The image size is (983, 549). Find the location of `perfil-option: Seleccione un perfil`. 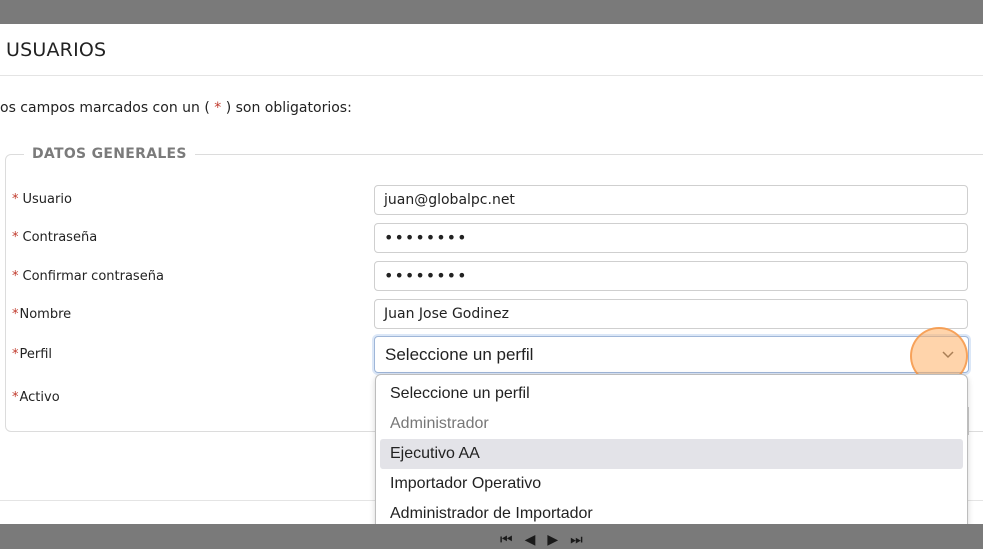

perfil-option: Seleccione un perfil is located at coordinates (671, 394).